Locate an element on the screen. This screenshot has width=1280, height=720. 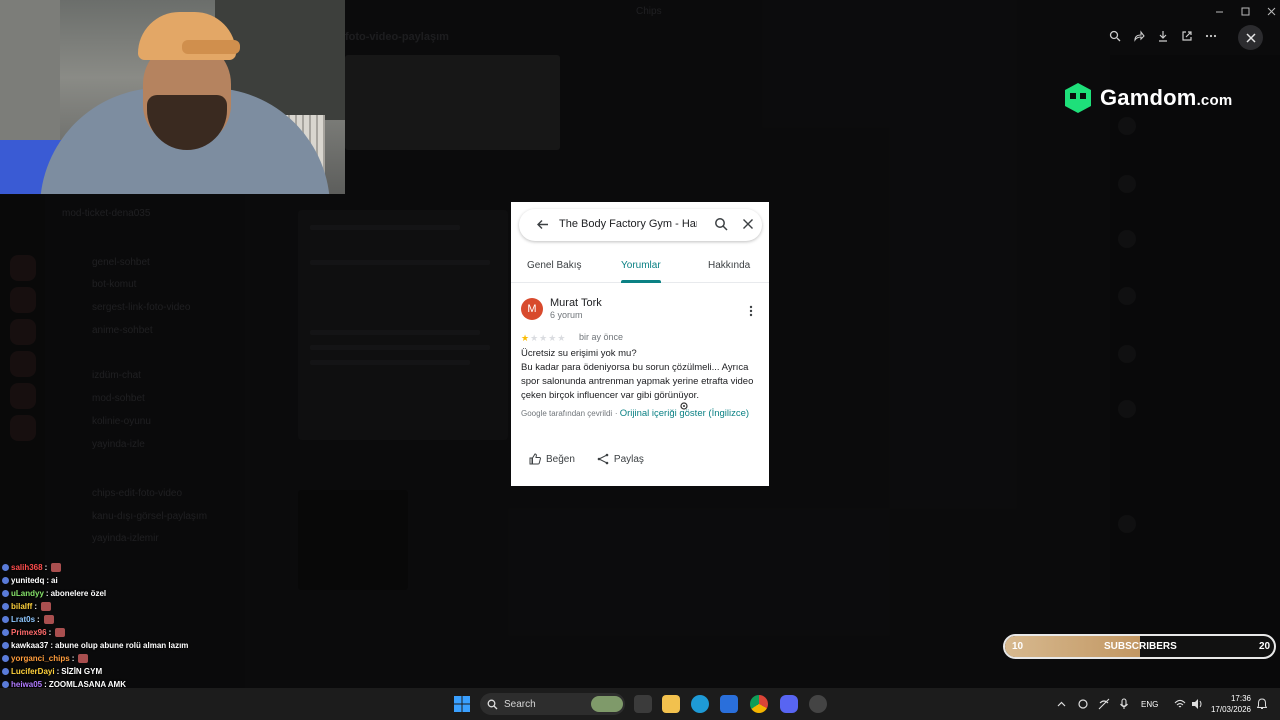
tab-overview: Genel Bakış is located at coordinates (554, 265).